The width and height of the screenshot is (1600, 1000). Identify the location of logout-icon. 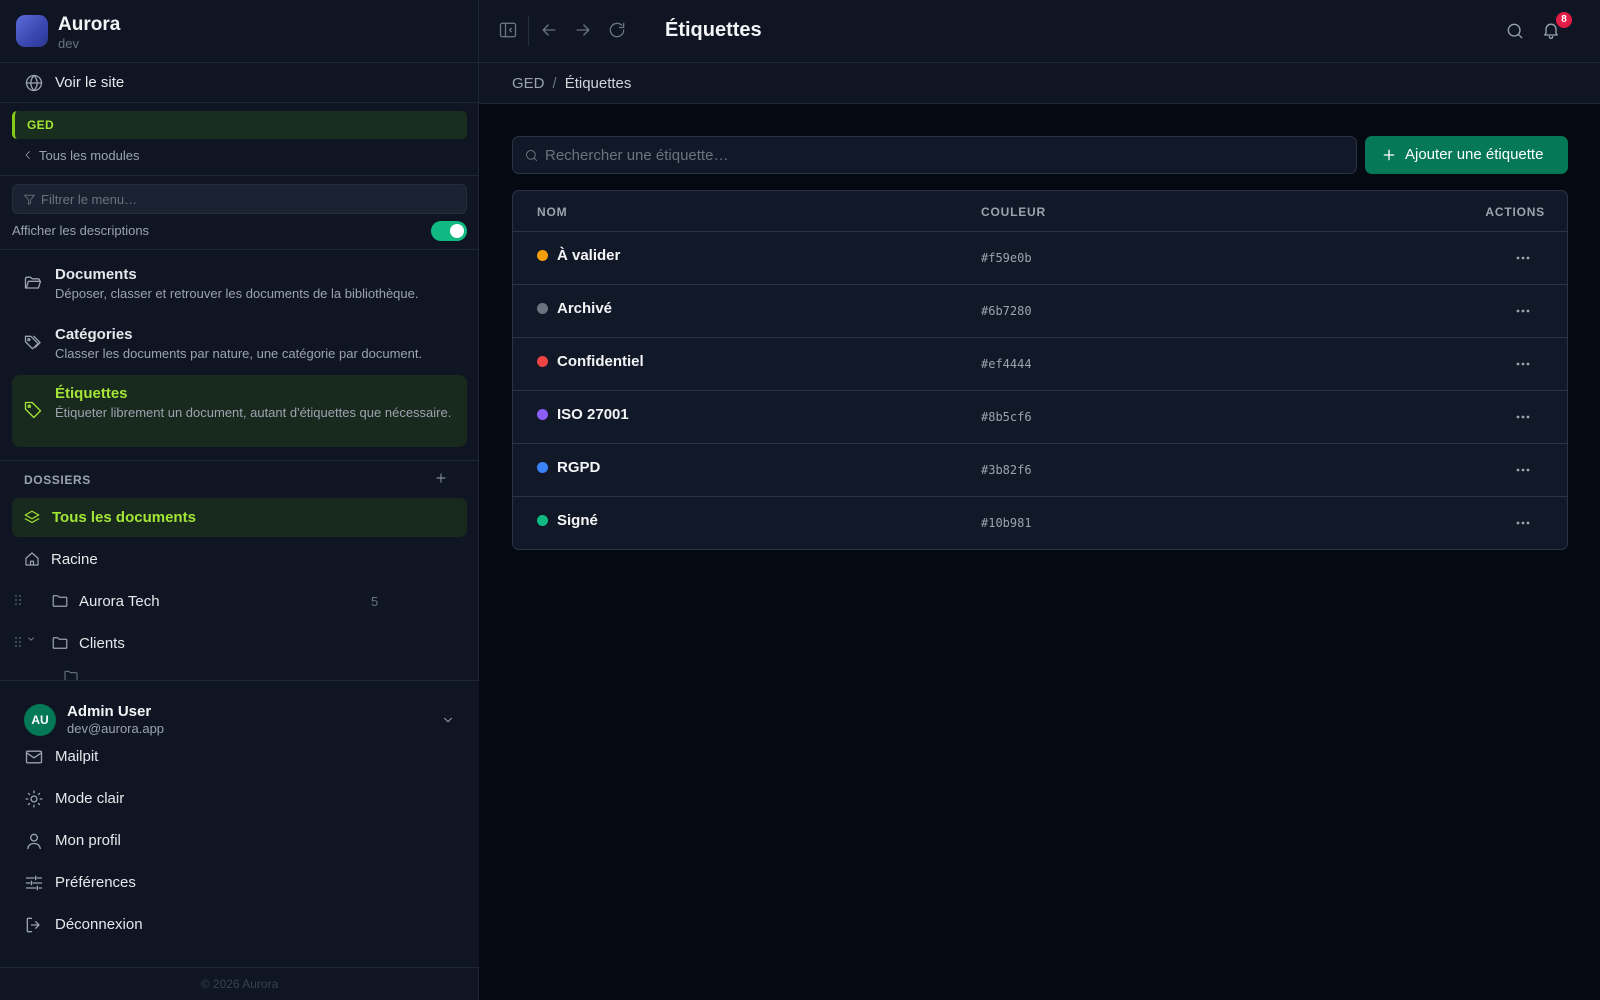
(34, 925).